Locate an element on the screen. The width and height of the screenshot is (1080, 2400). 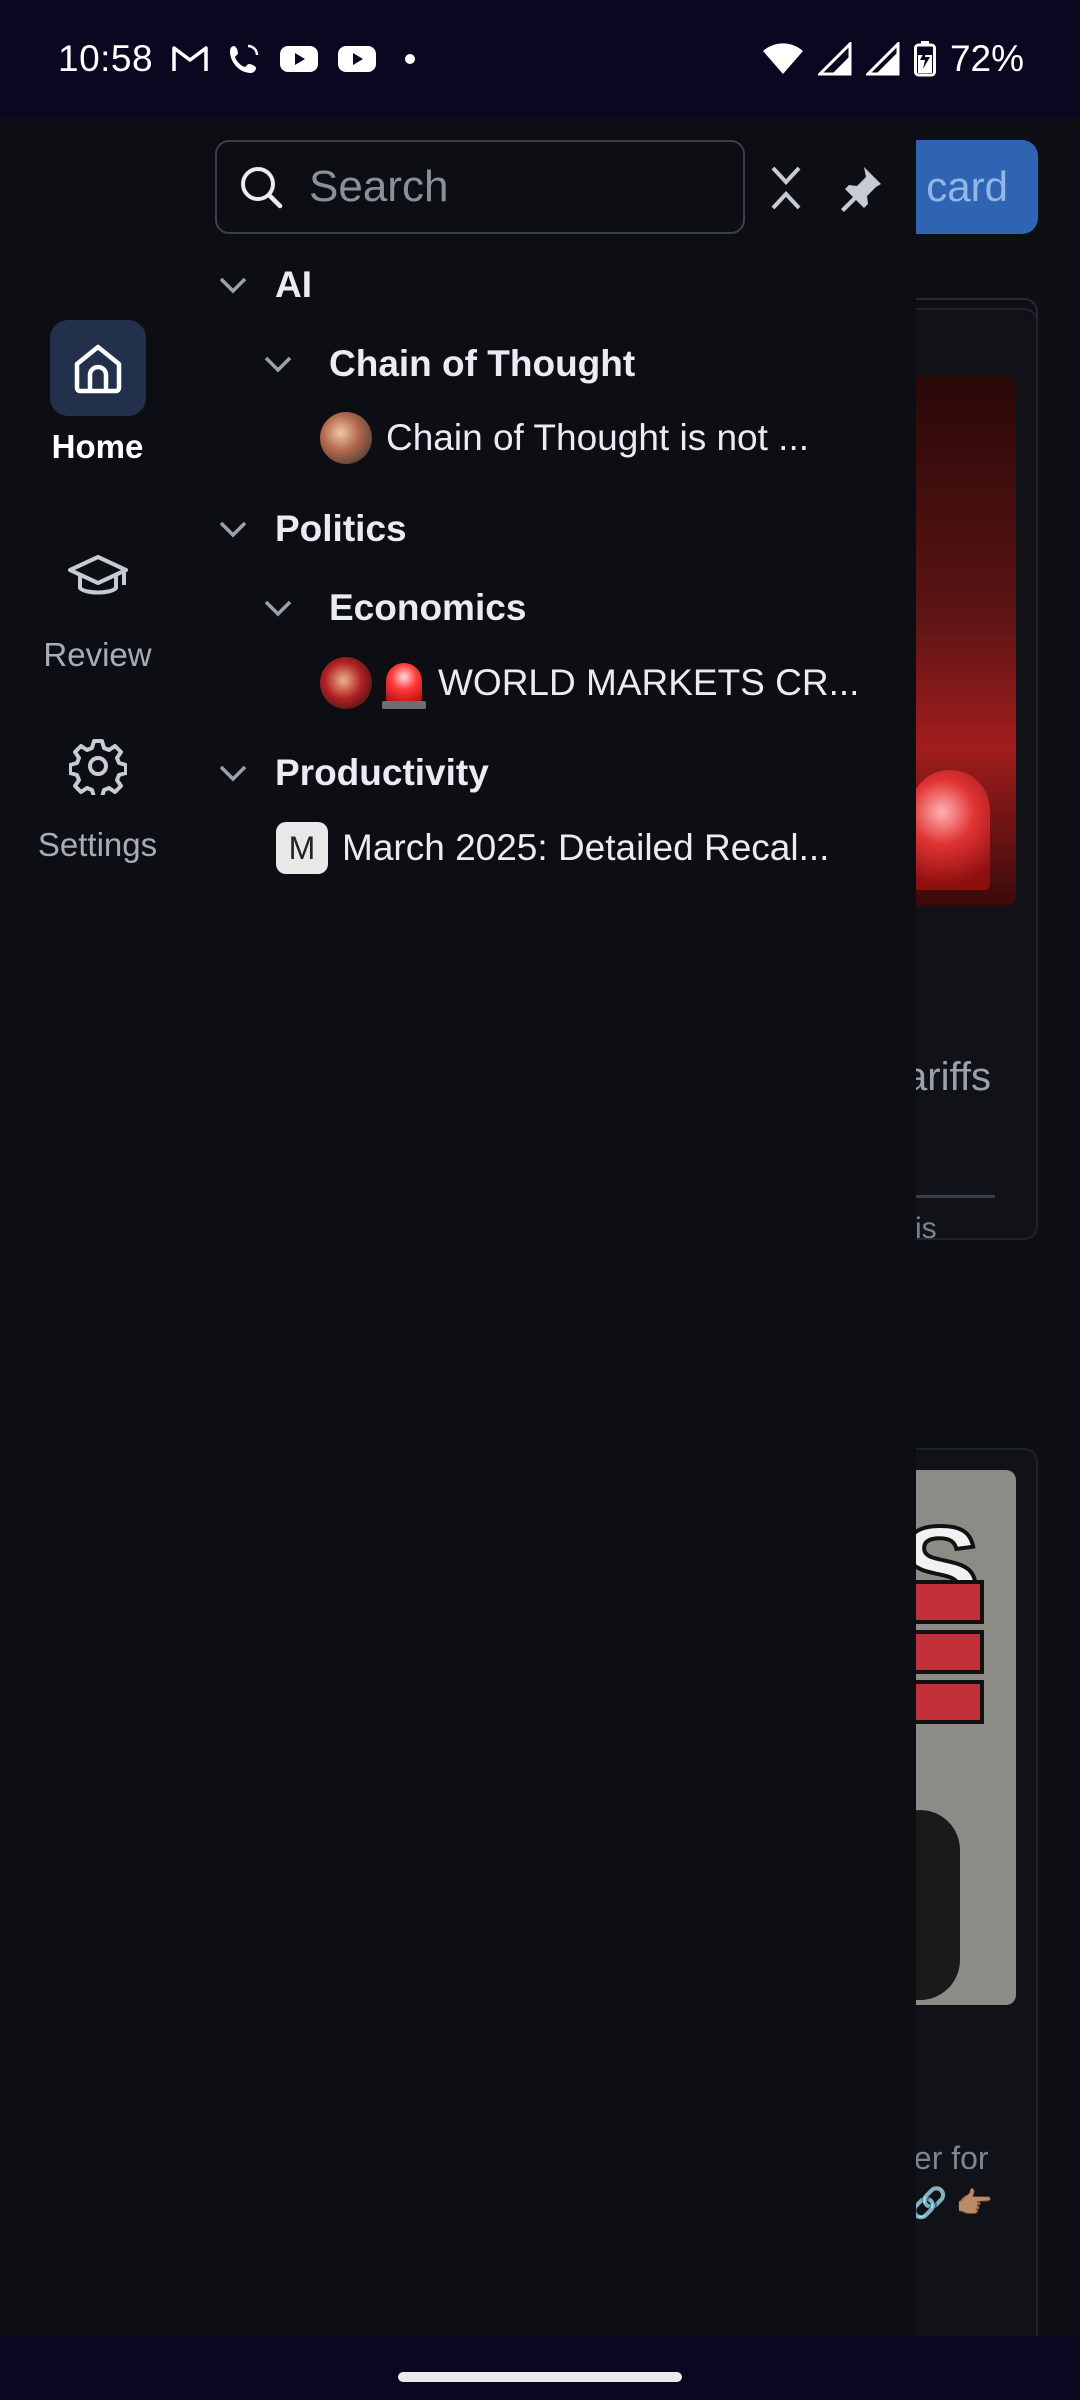
phone-call-icon is located at coordinates (244, 58).